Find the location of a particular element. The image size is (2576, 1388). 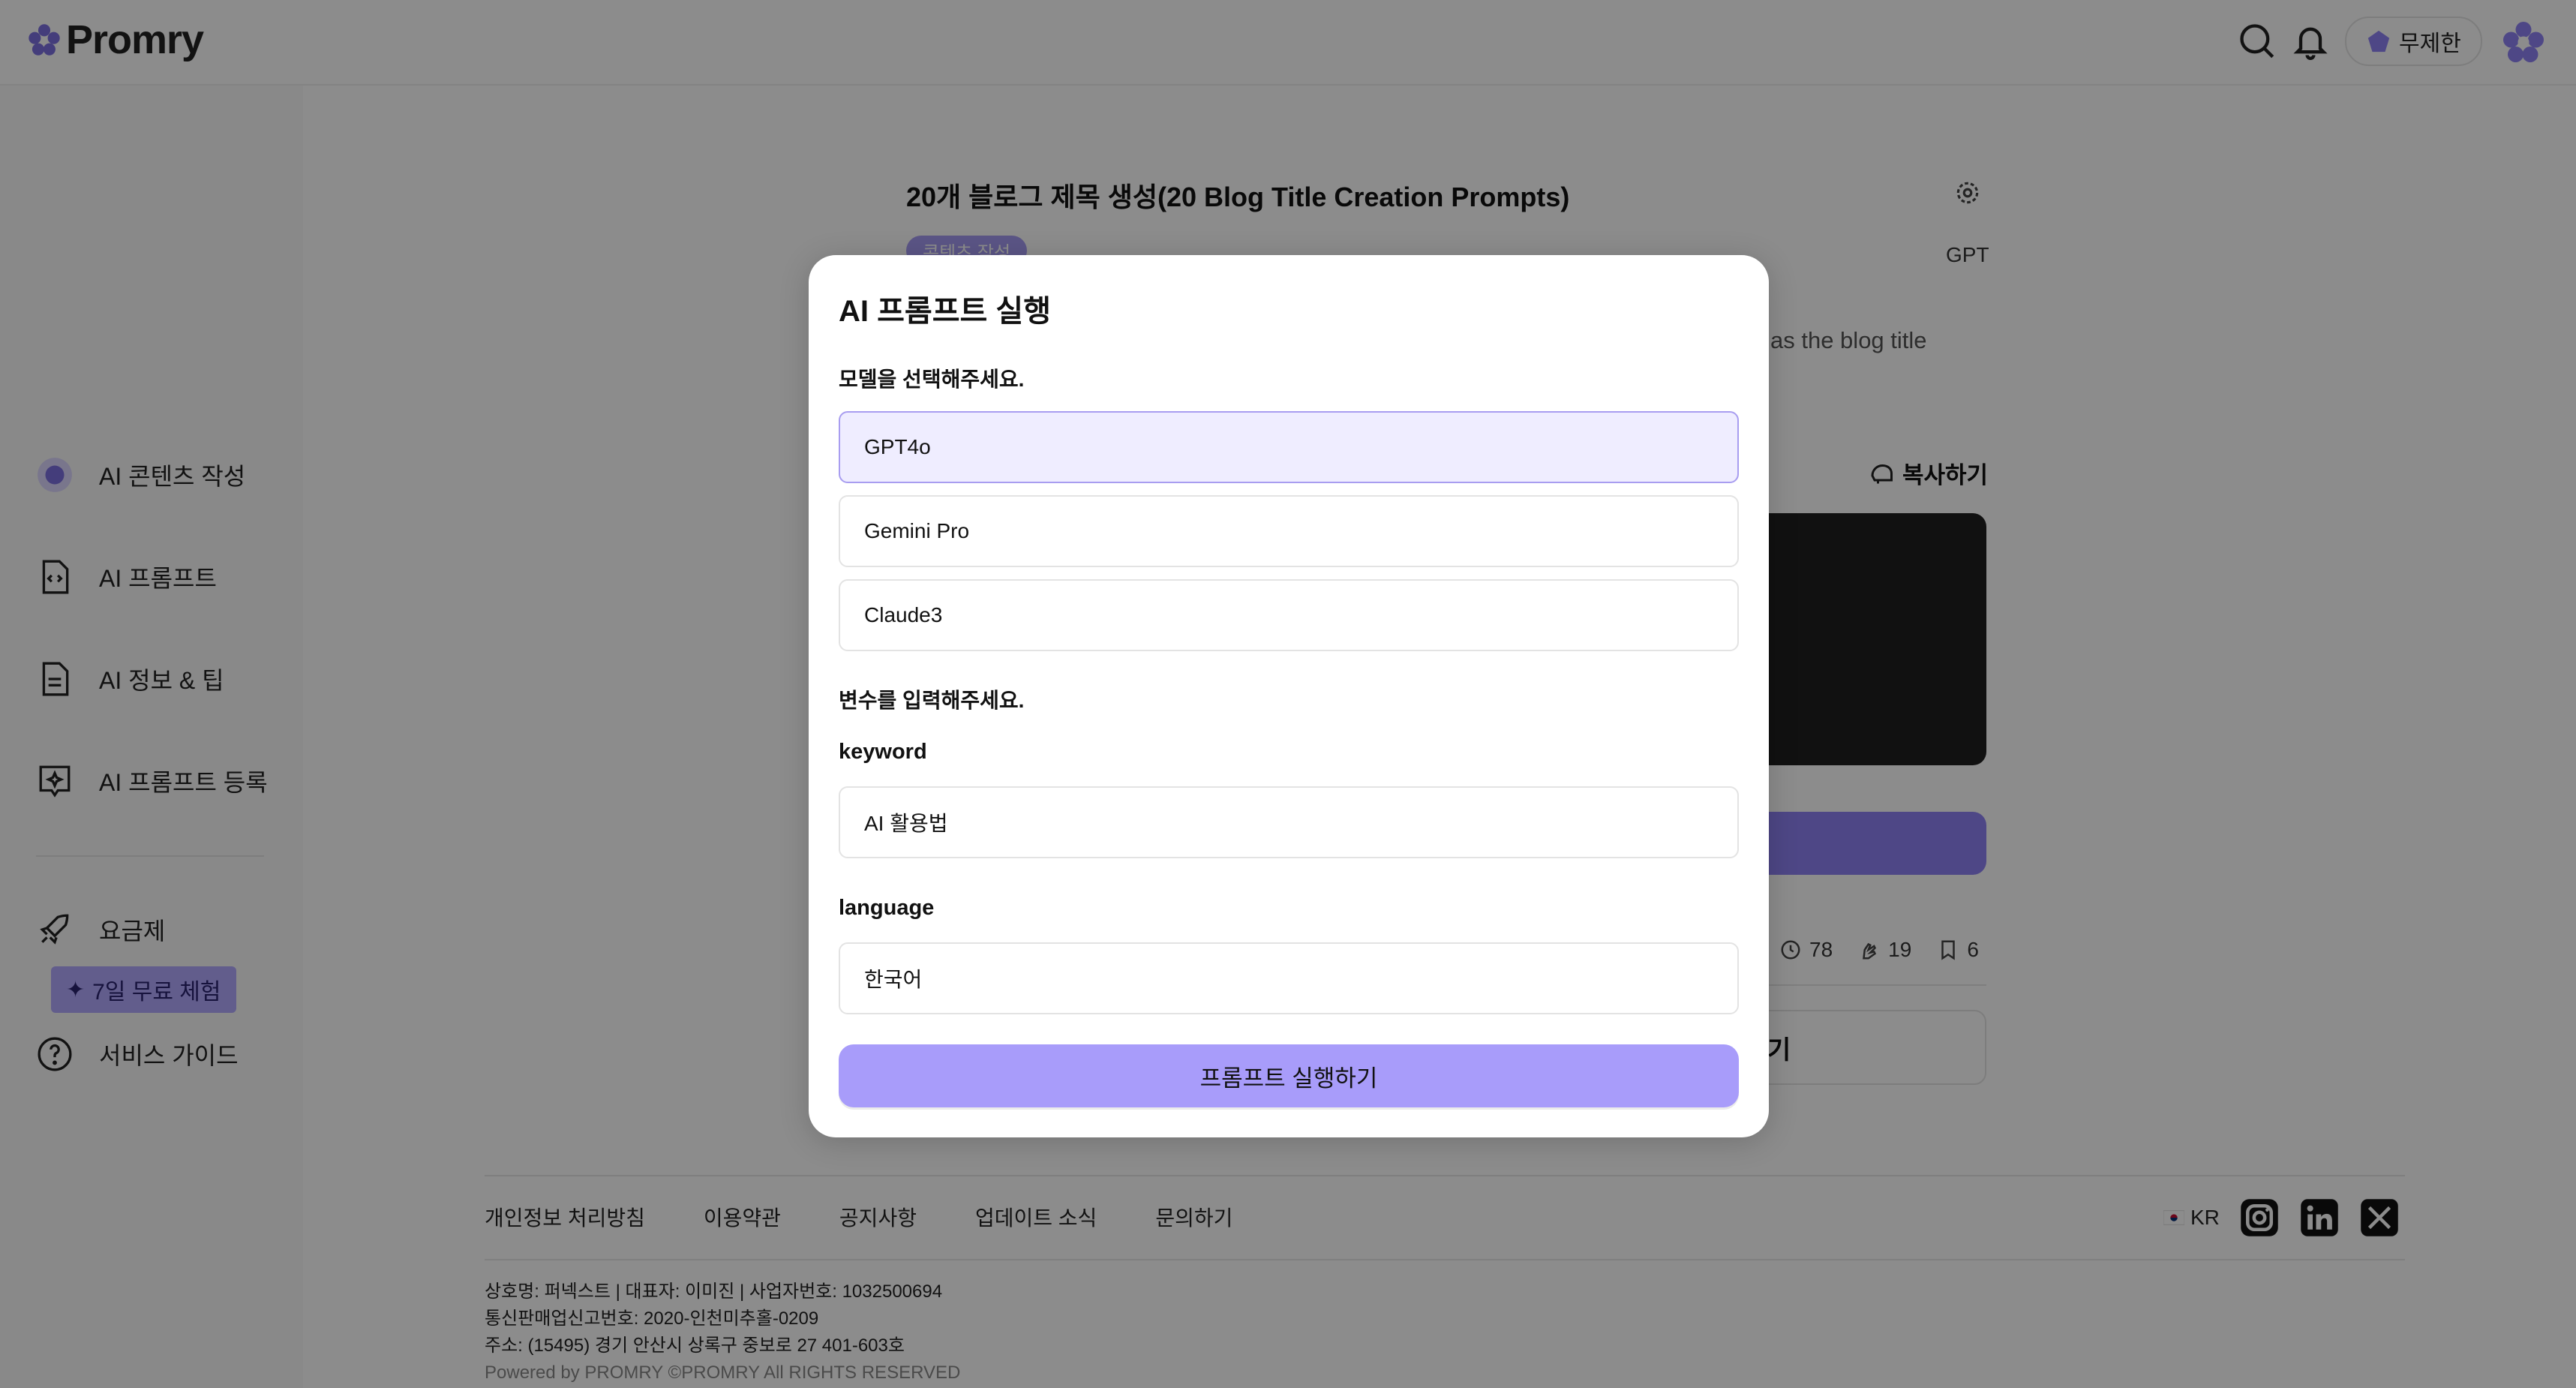

keyword-input is located at coordinates (1289, 822).